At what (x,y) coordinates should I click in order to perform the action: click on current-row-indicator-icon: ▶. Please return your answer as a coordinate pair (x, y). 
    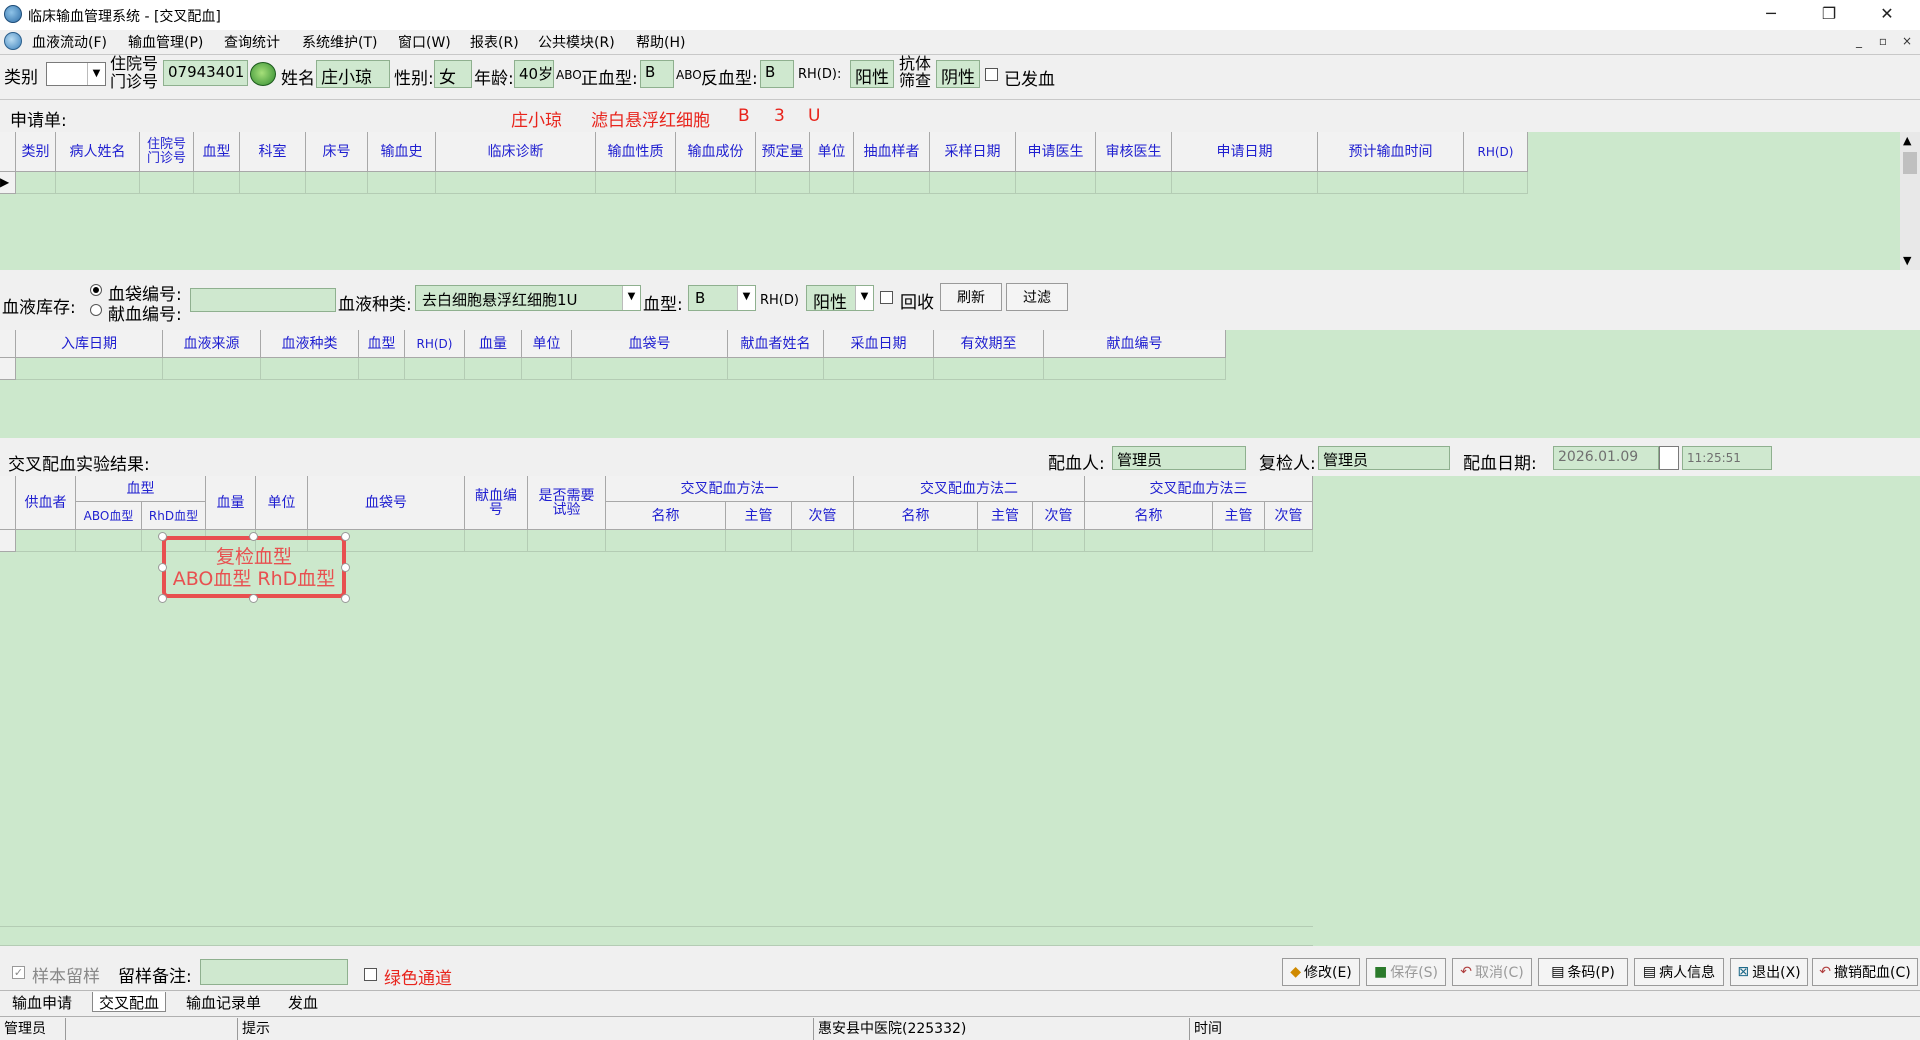
    Looking at the image, I should click on (8, 183).